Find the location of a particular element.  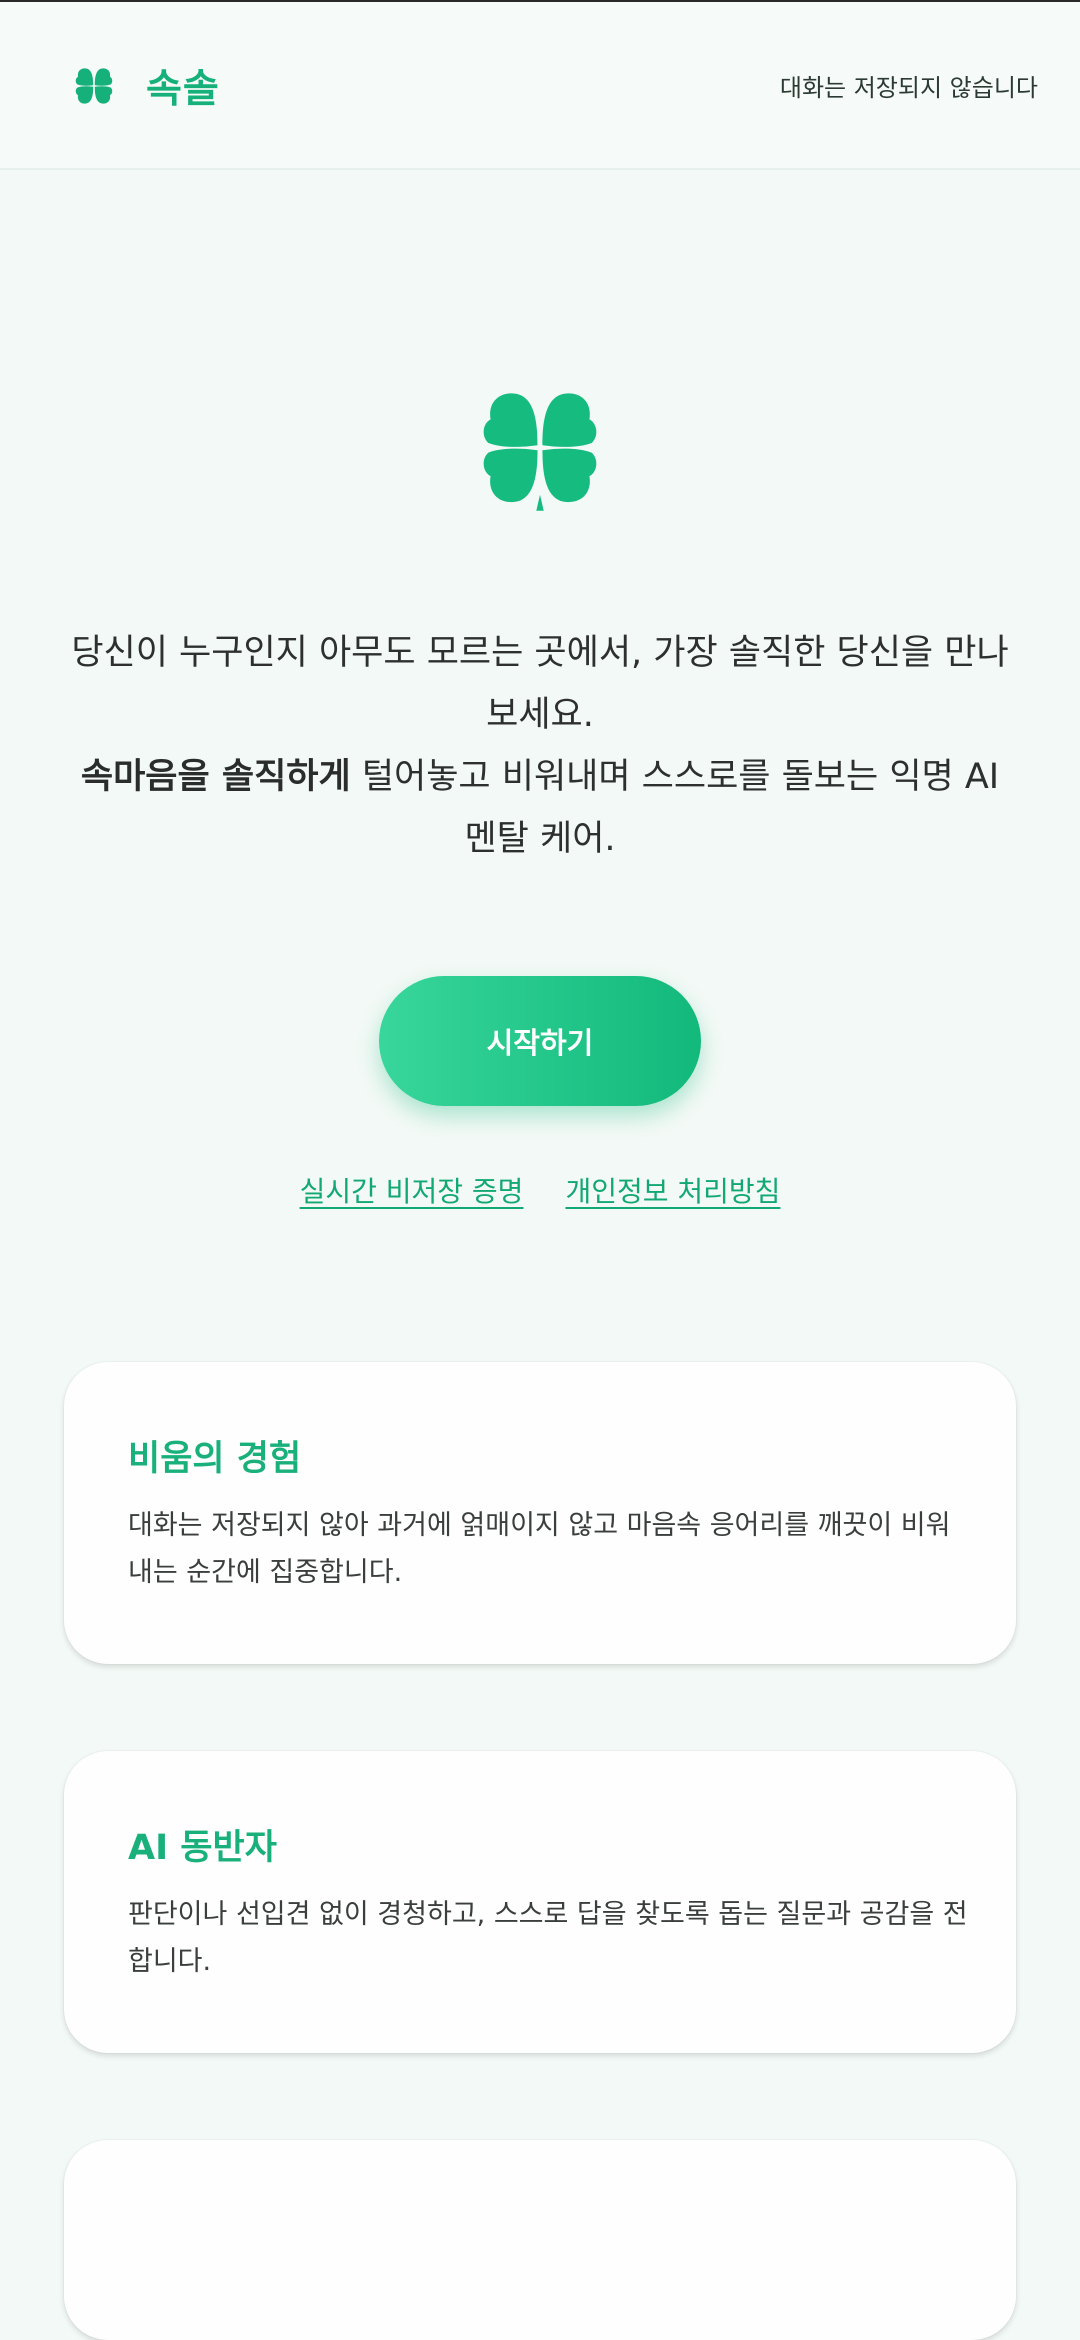

hero-line-2-emphasis: 속마음을 솔직하게 is located at coordinates (215, 777).